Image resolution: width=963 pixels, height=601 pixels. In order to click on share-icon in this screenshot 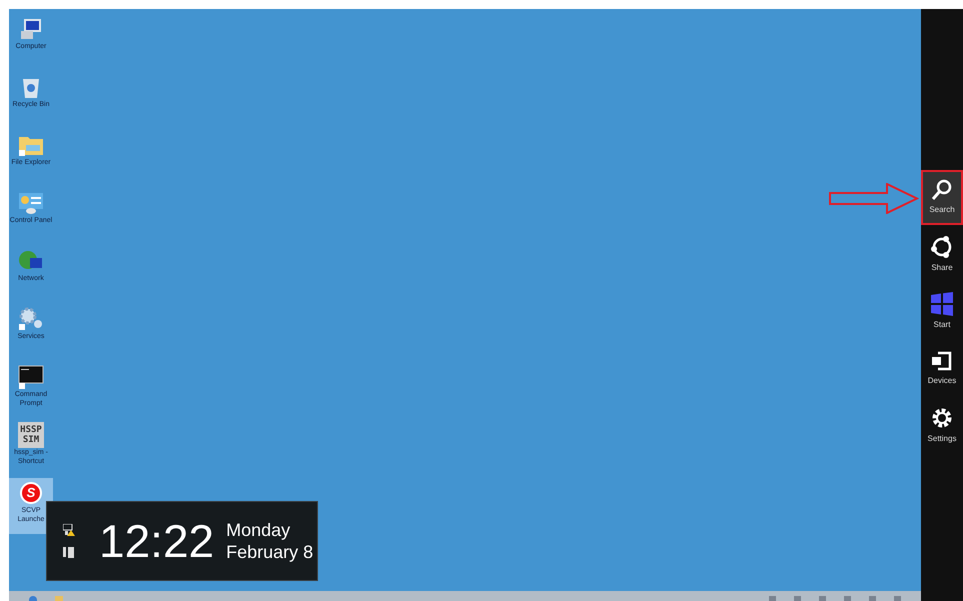, I will do `click(942, 247)`.